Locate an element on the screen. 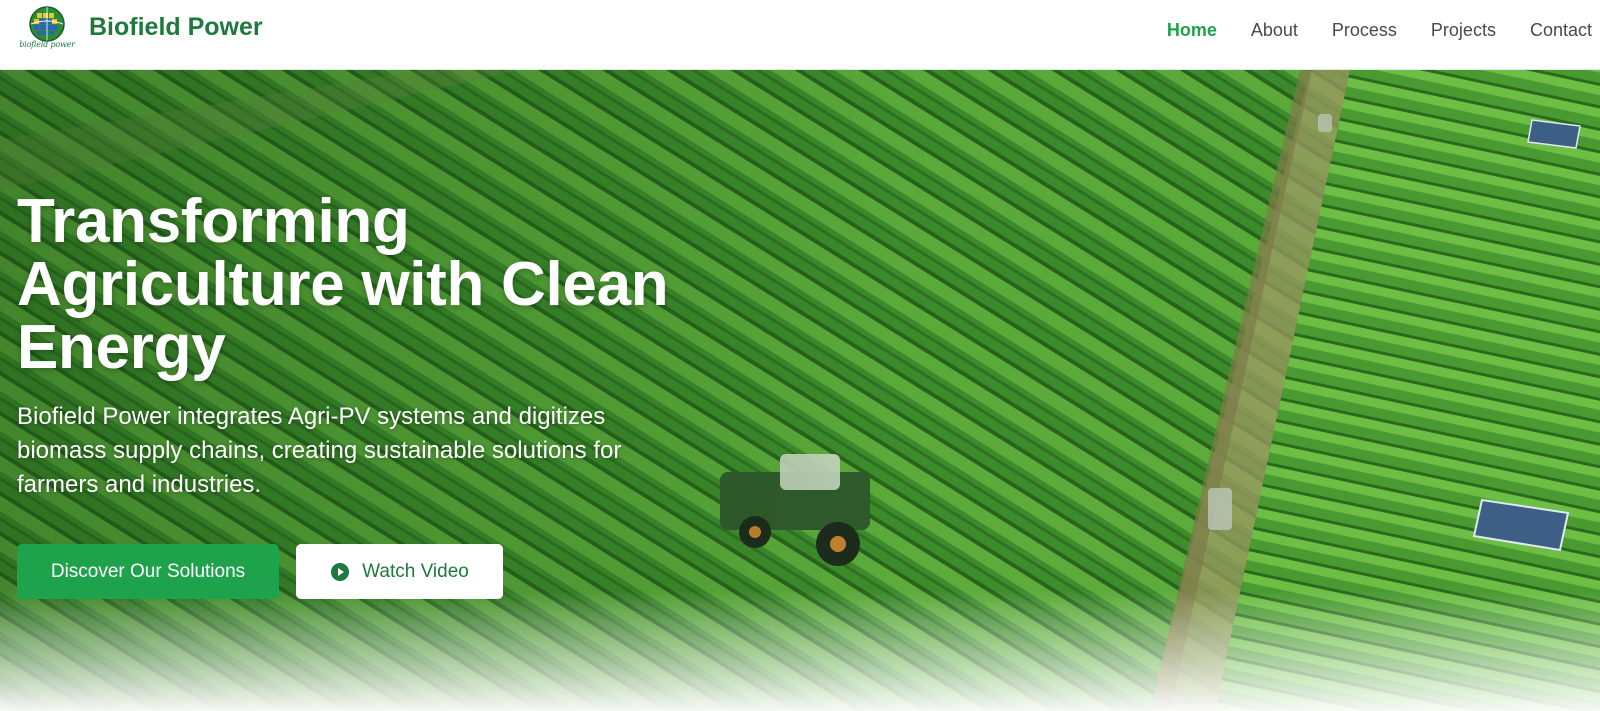 The height and width of the screenshot is (711, 1600). play-circle-icon is located at coordinates (340, 571).